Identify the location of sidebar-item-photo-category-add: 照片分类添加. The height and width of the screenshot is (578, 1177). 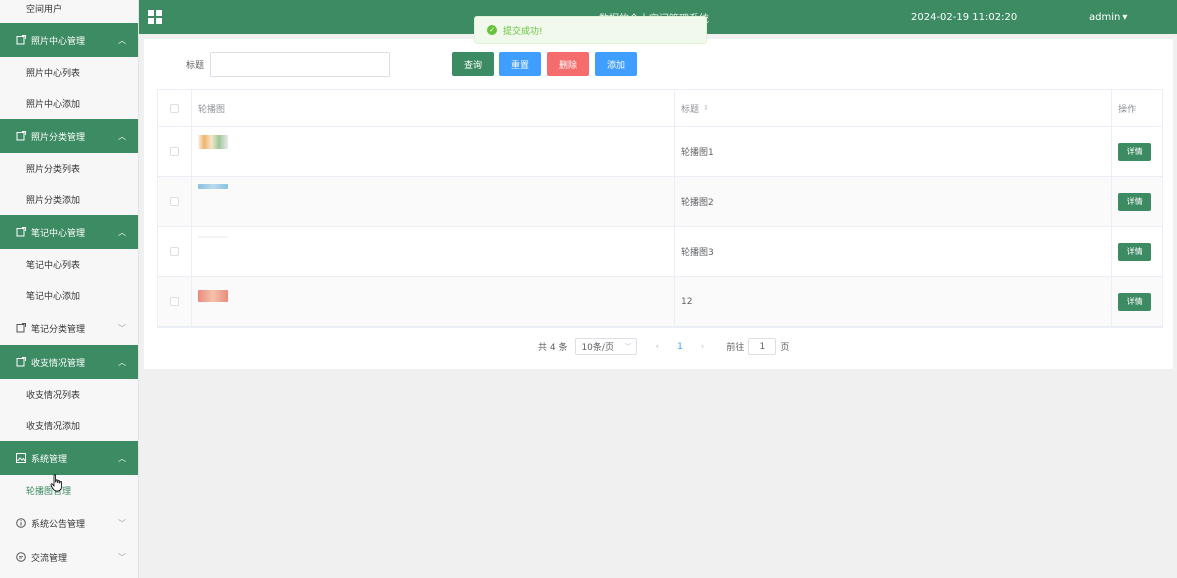
(69, 199).